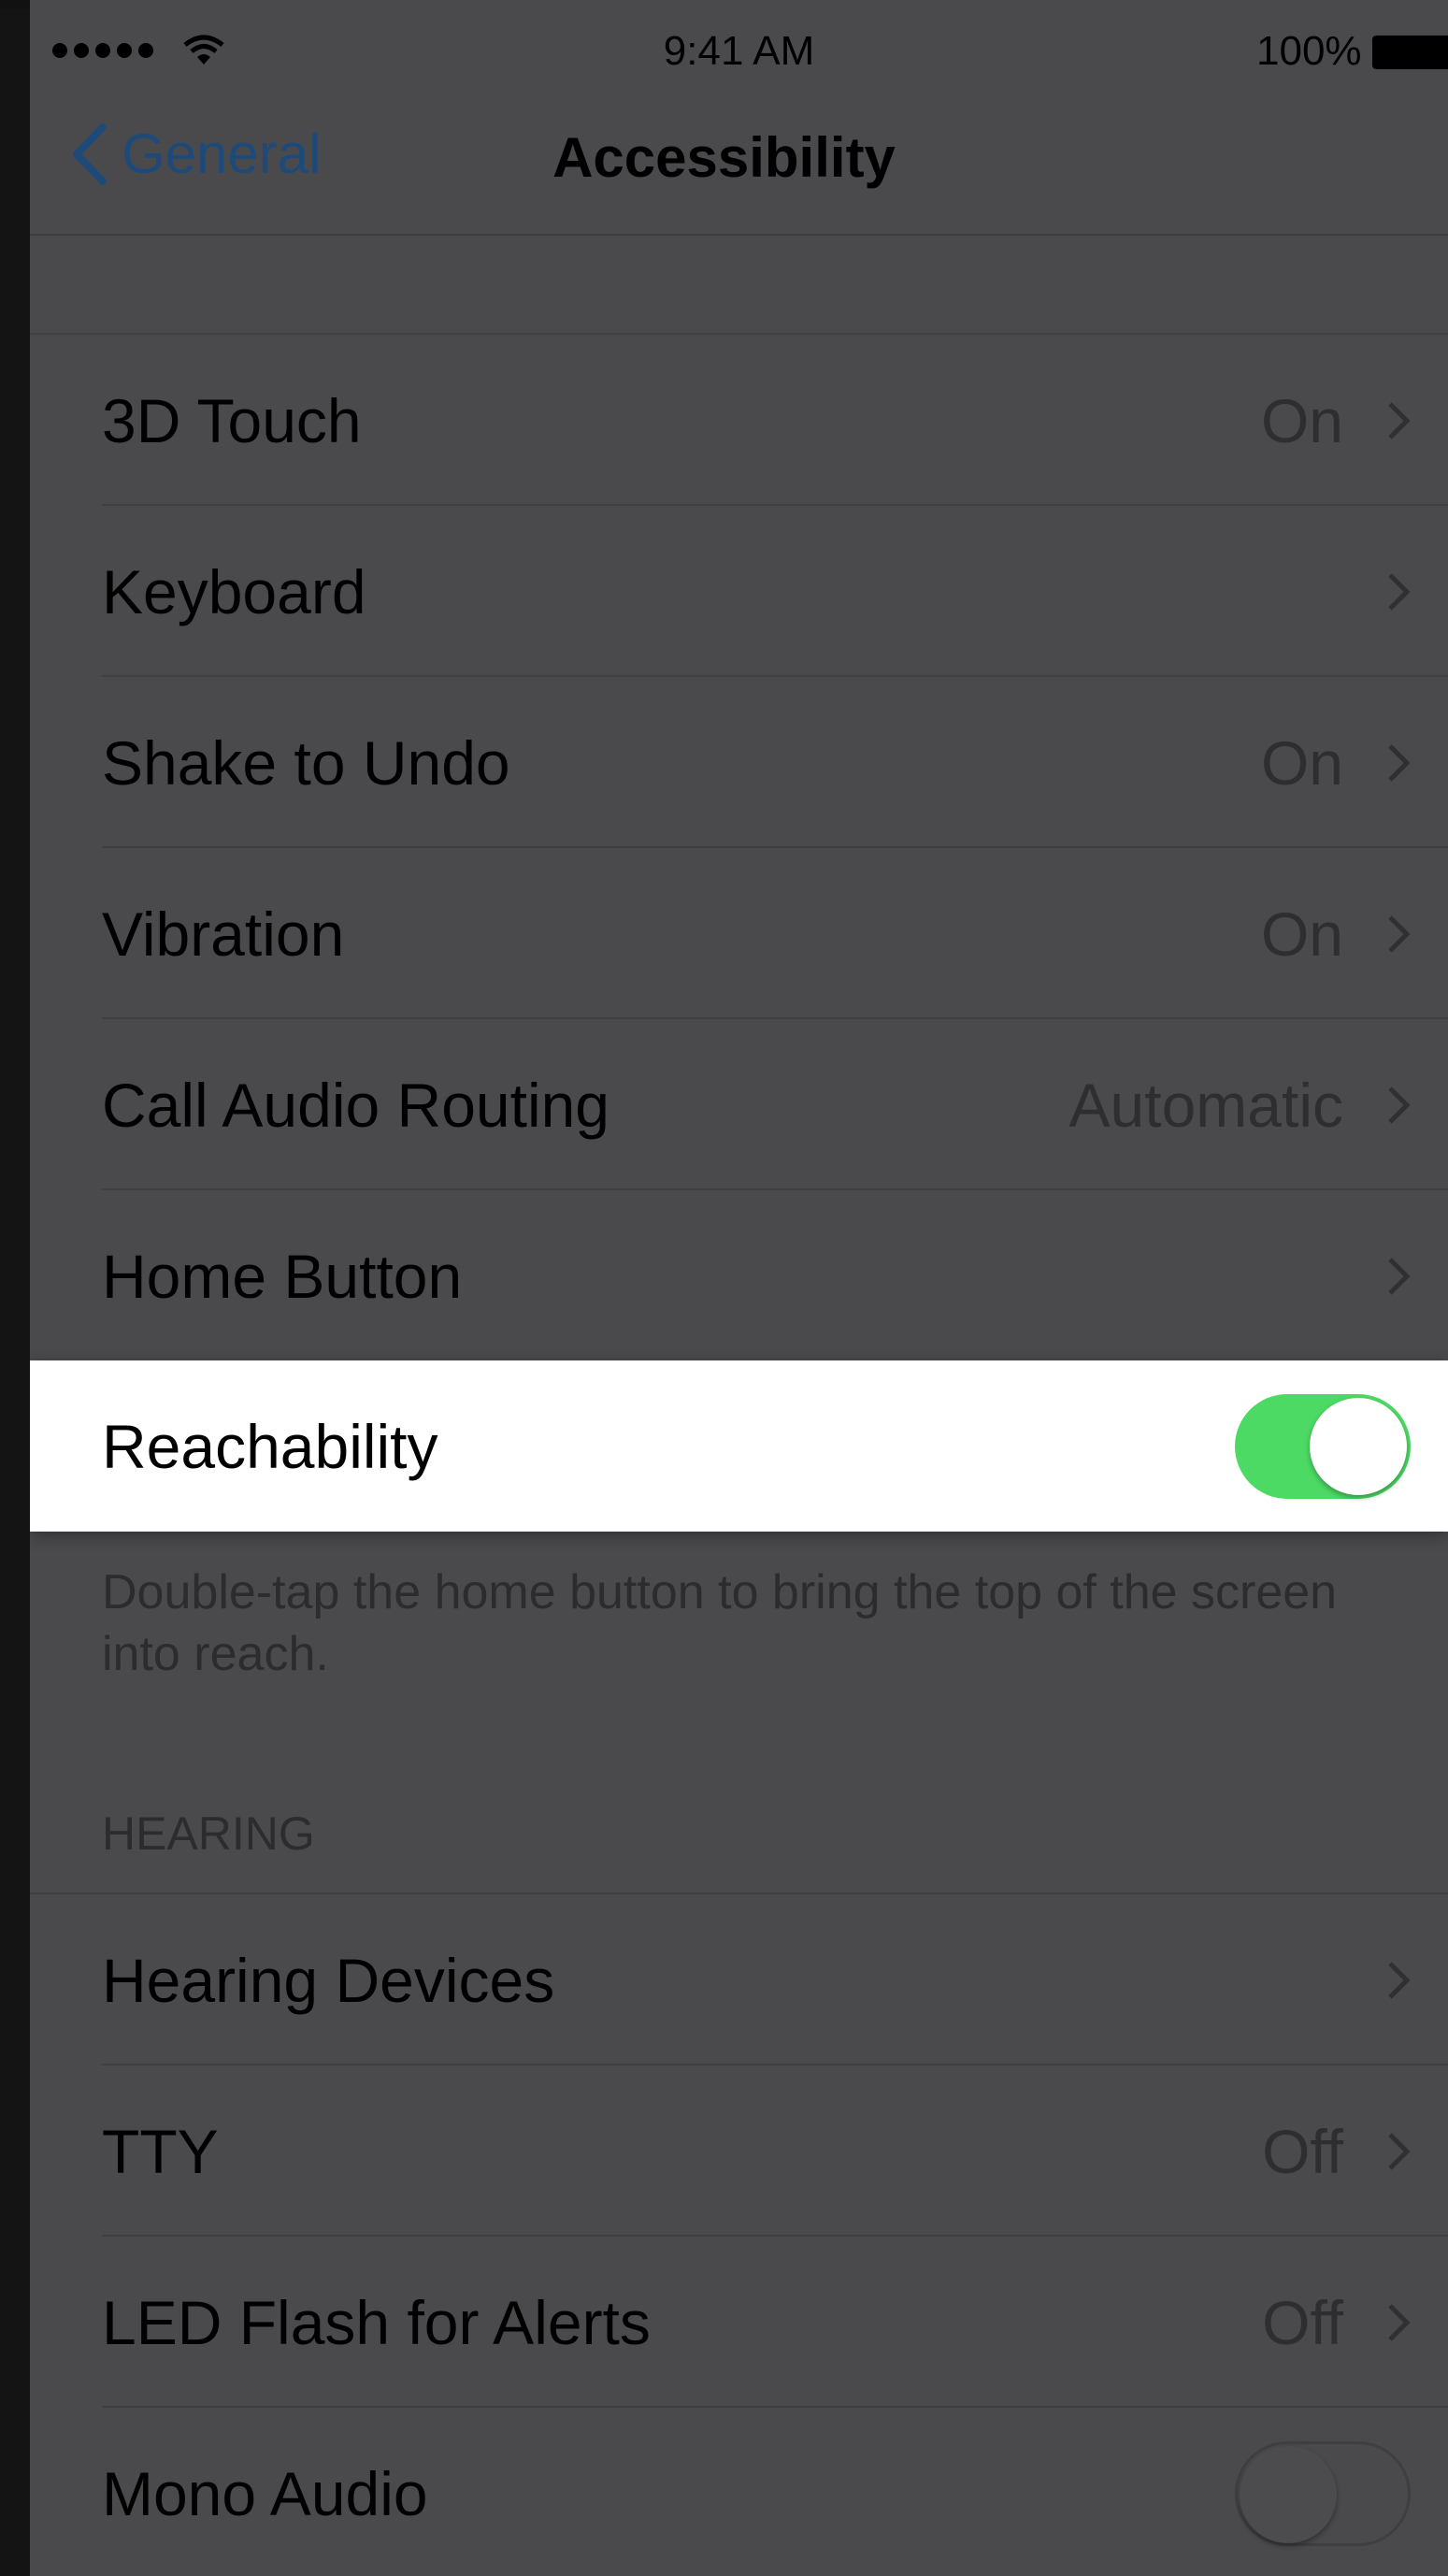  Describe the element at coordinates (739, 763) in the screenshot. I see `row-shake-to-undo: Shake to Undo On` at that location.